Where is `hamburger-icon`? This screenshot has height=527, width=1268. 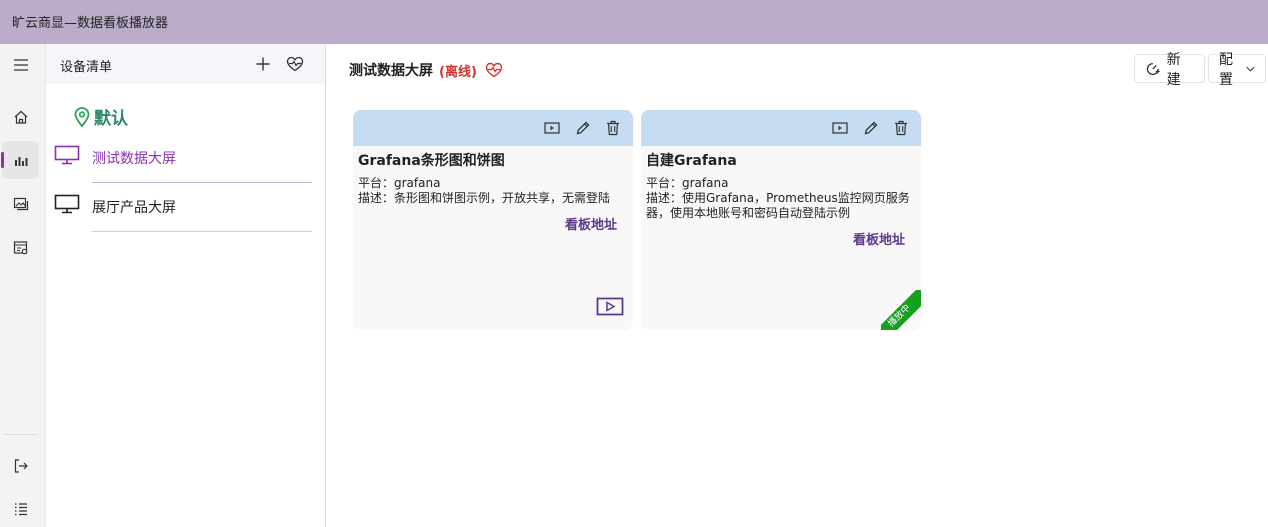
hamburger-icon is located at coordinates (20, 65).